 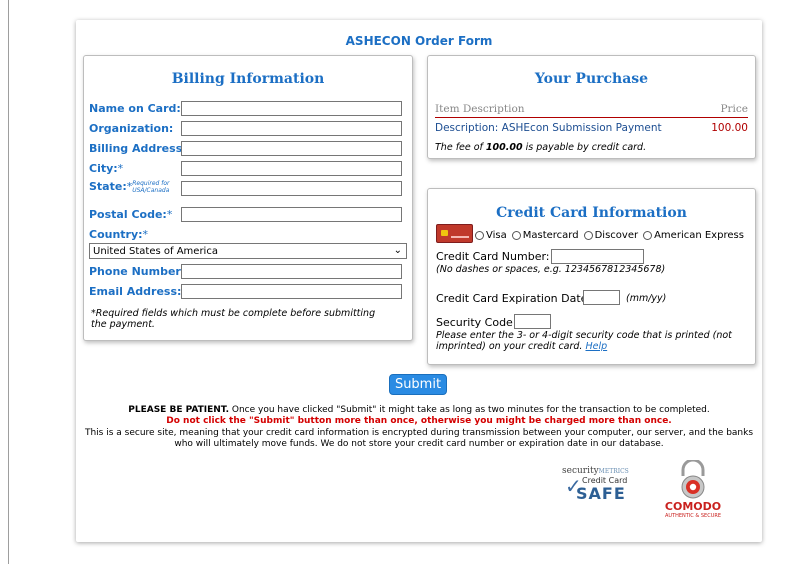 I want to click on help-link: Help, so click(x=596, y=346).